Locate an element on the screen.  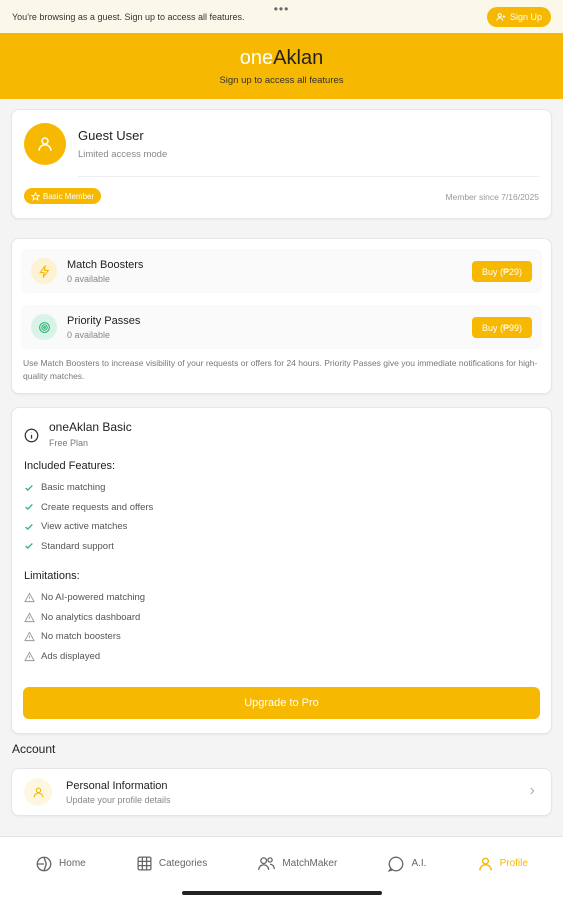
chevron-right-icon is located at coordinates (532, 791).